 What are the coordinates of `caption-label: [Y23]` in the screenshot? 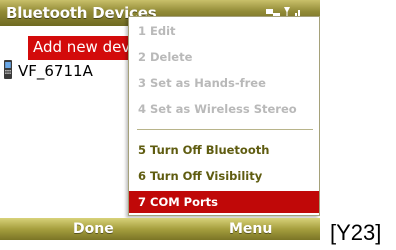 It's located at (356, 232).